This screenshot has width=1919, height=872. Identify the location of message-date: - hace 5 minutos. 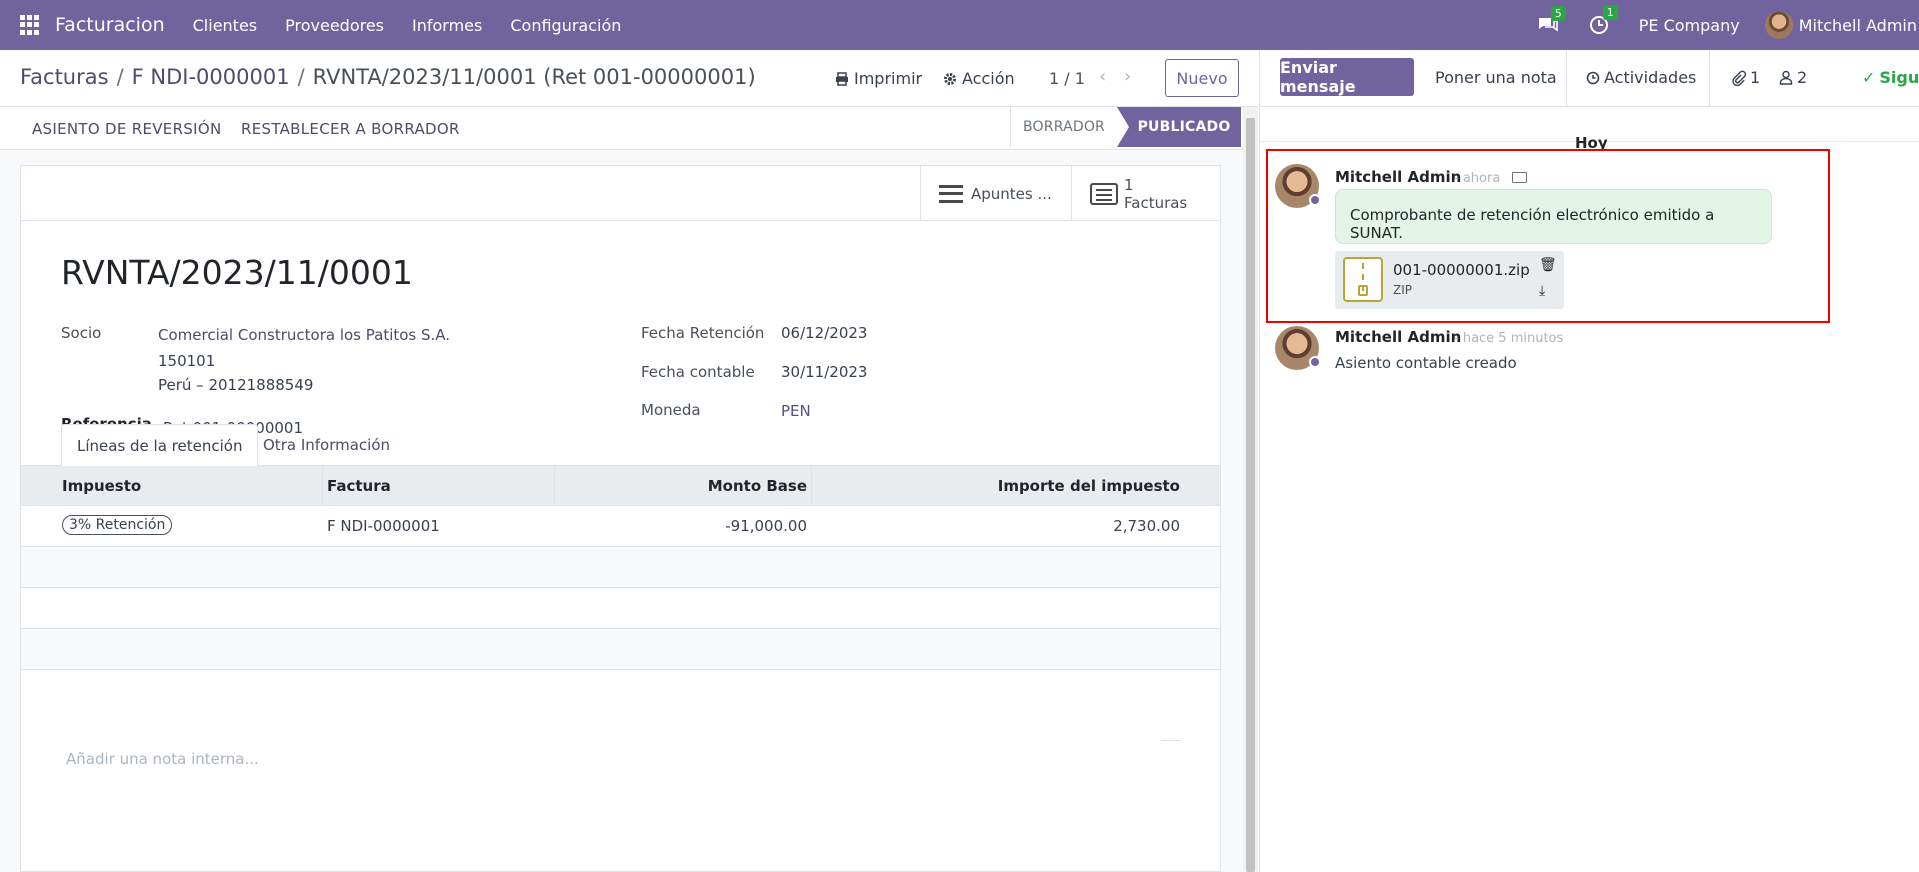
(1509, 338).